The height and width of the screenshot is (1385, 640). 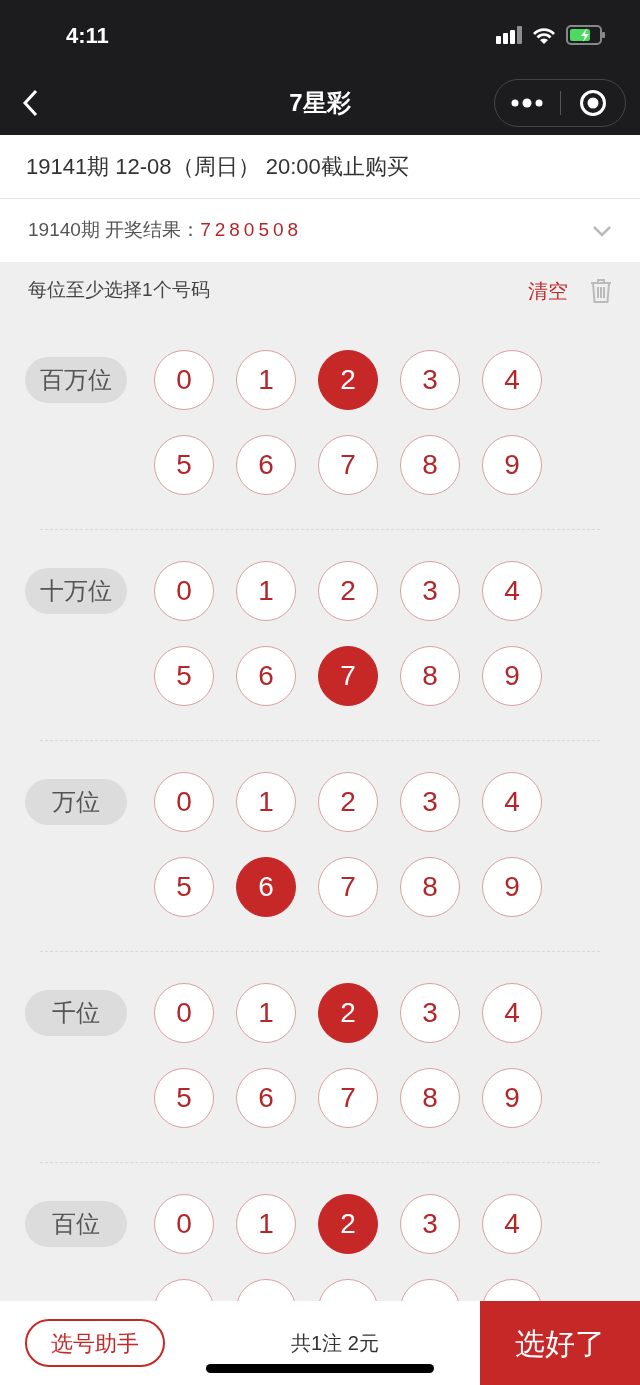 What do you see at coordinates (76, 802) in the screenshot?
I see `position-label: 万位` at bounding box center [76, 802].